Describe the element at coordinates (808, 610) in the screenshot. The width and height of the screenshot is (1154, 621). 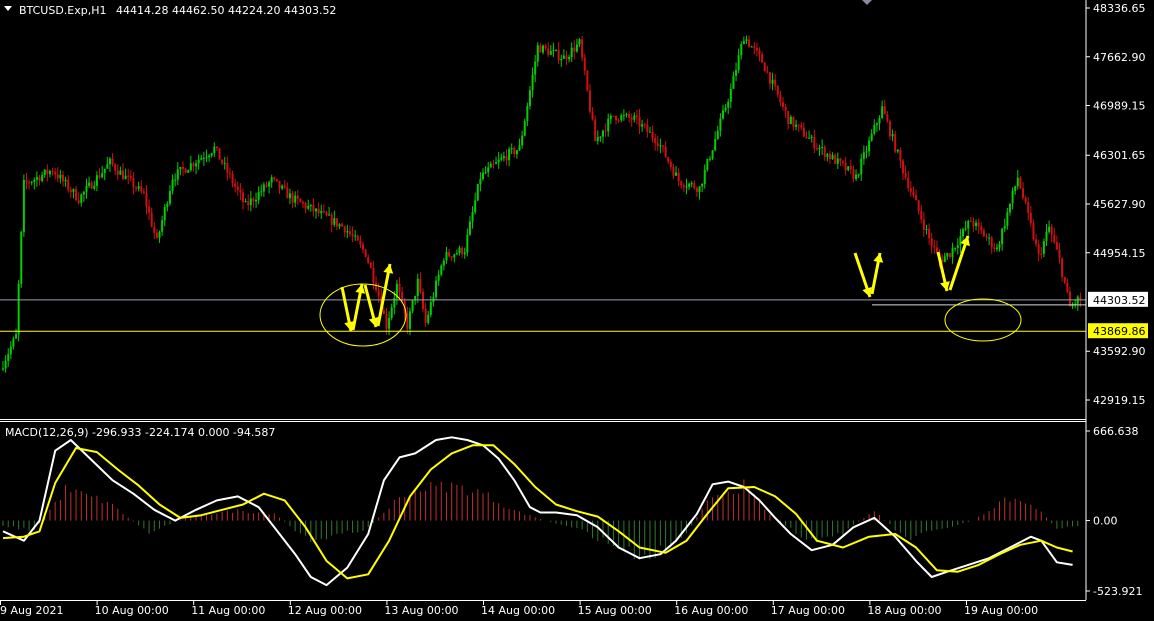
I see `time-tick-label: 17 Aug 00:00` at that location.